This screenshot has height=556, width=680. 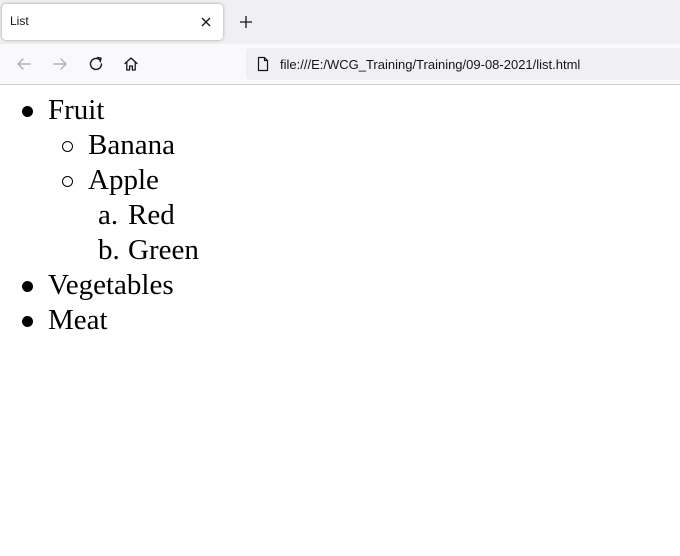 What do you see at coordinates (108, 215) in the screenshot?
I see `list-marker: a.` at bounding box center [108, 215].